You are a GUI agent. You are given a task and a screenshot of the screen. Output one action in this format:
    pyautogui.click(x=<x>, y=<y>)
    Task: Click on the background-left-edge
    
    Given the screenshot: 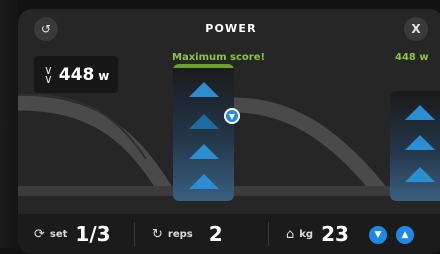 What is the action you would take?
    pyautogui.click(x=9, y=124)
    